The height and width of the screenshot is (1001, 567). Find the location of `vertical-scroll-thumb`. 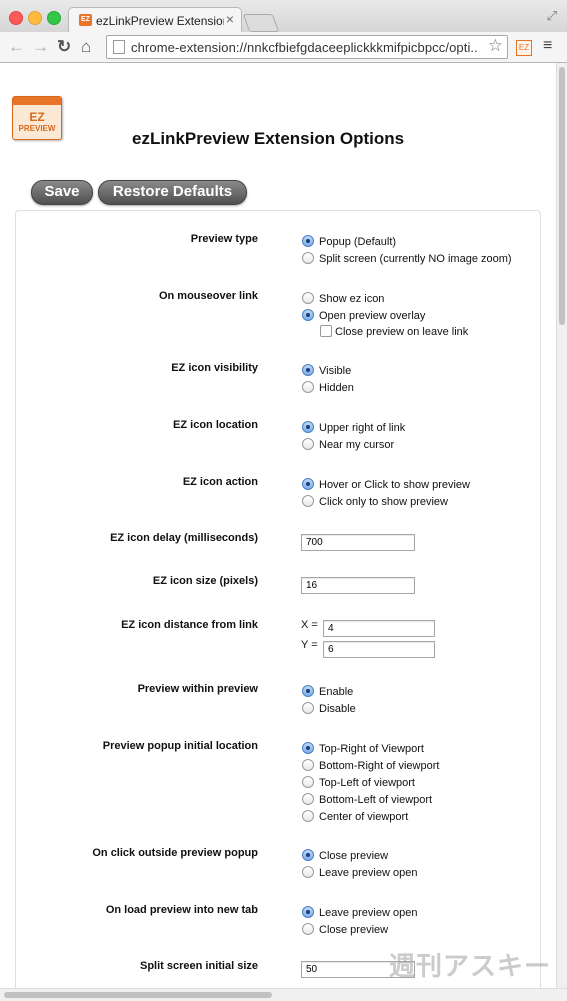

vertical-scroll-thumb is located at coordinates (562, 196).